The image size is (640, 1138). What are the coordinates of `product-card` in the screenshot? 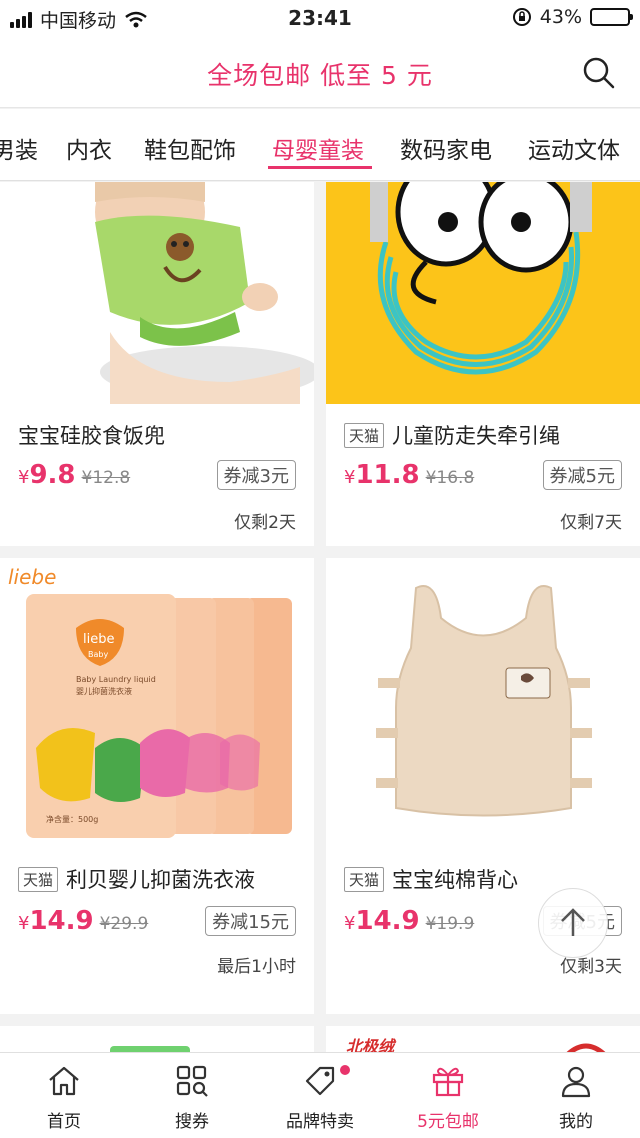 It's located at (157, 1039).